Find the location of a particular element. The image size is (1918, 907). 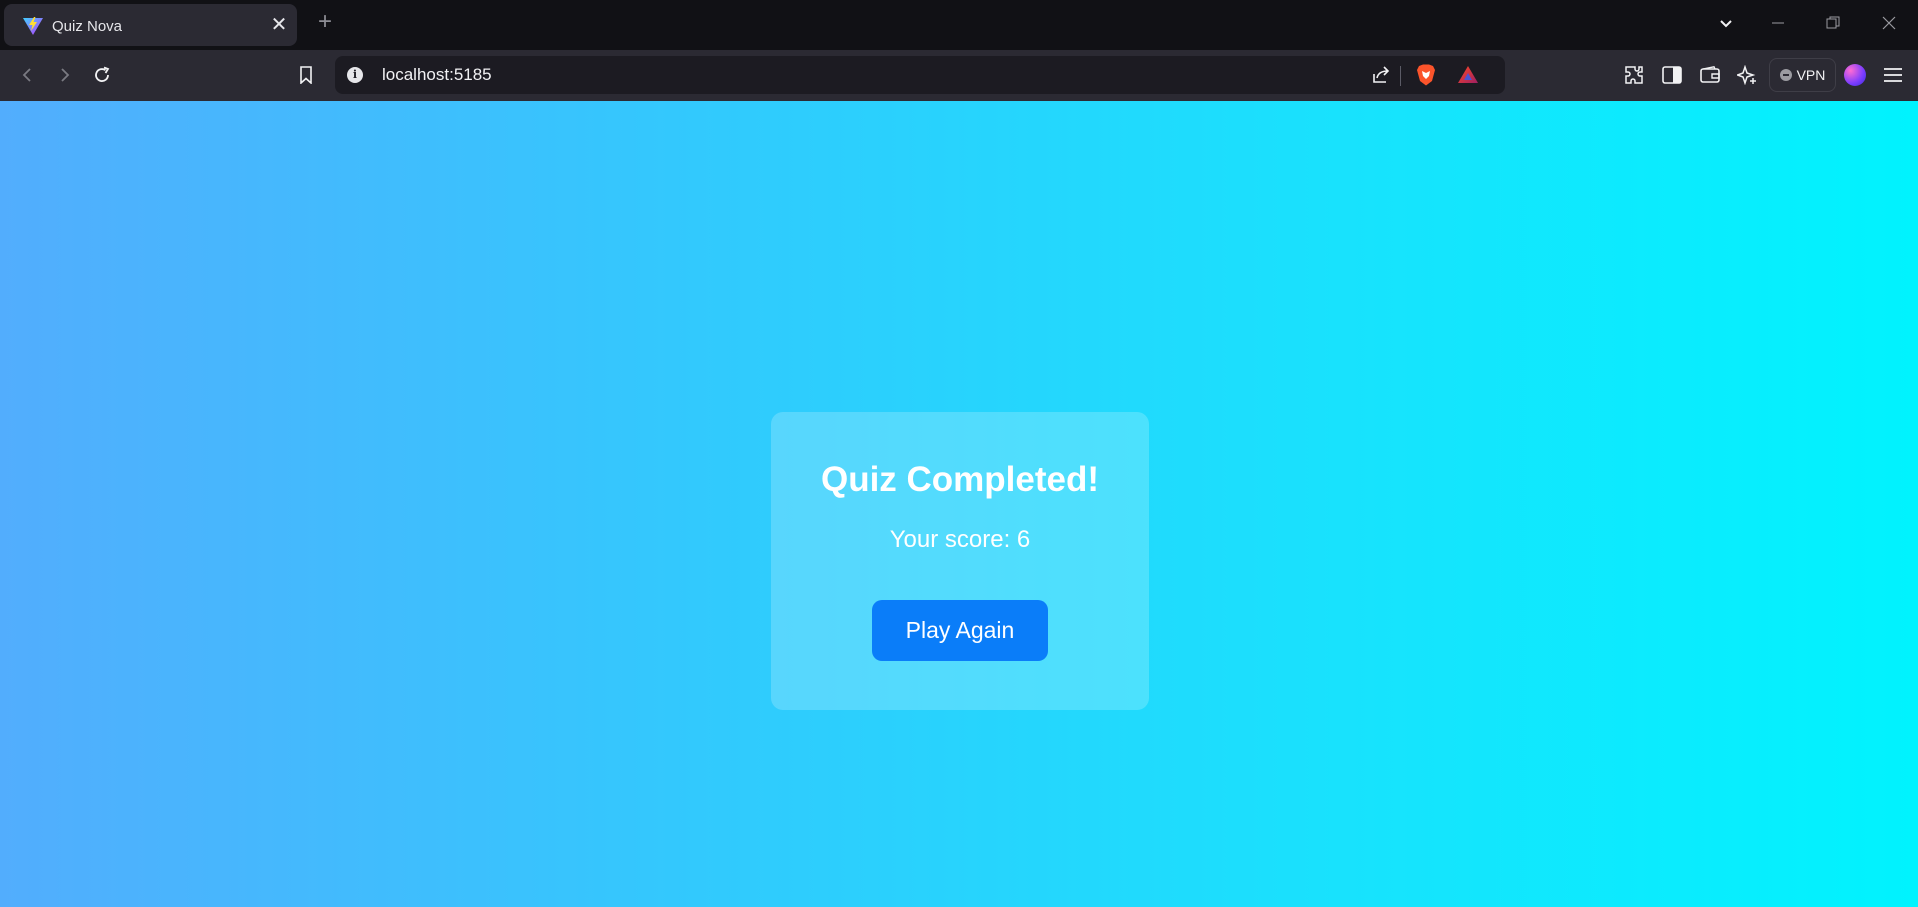

extensions-icon is located at coordinates (1634, 75).